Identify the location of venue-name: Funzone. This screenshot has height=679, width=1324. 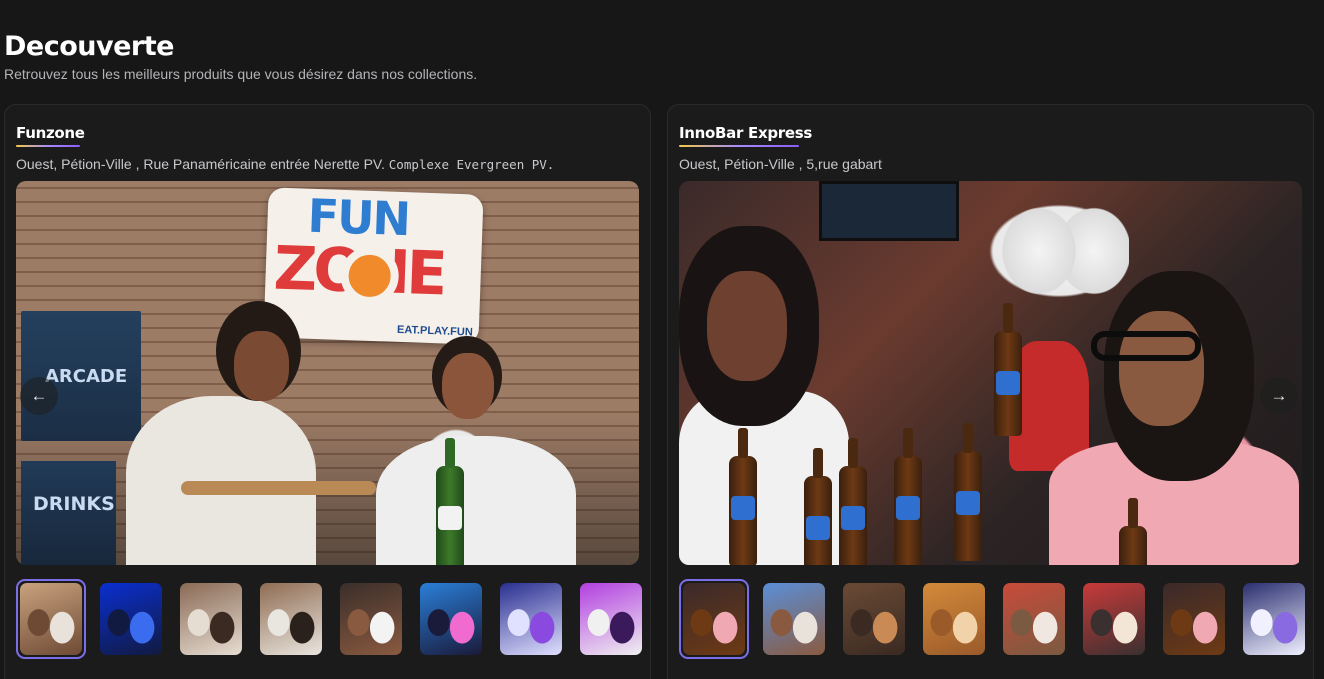
(50, 133).